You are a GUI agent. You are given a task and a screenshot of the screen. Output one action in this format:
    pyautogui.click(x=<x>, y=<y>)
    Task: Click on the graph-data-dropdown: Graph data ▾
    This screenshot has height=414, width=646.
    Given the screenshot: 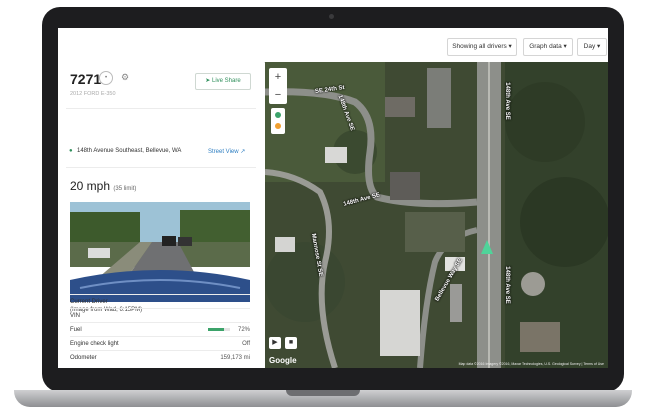 What is the action you would take?
    pyautogui.click(x=548, y=47)
    